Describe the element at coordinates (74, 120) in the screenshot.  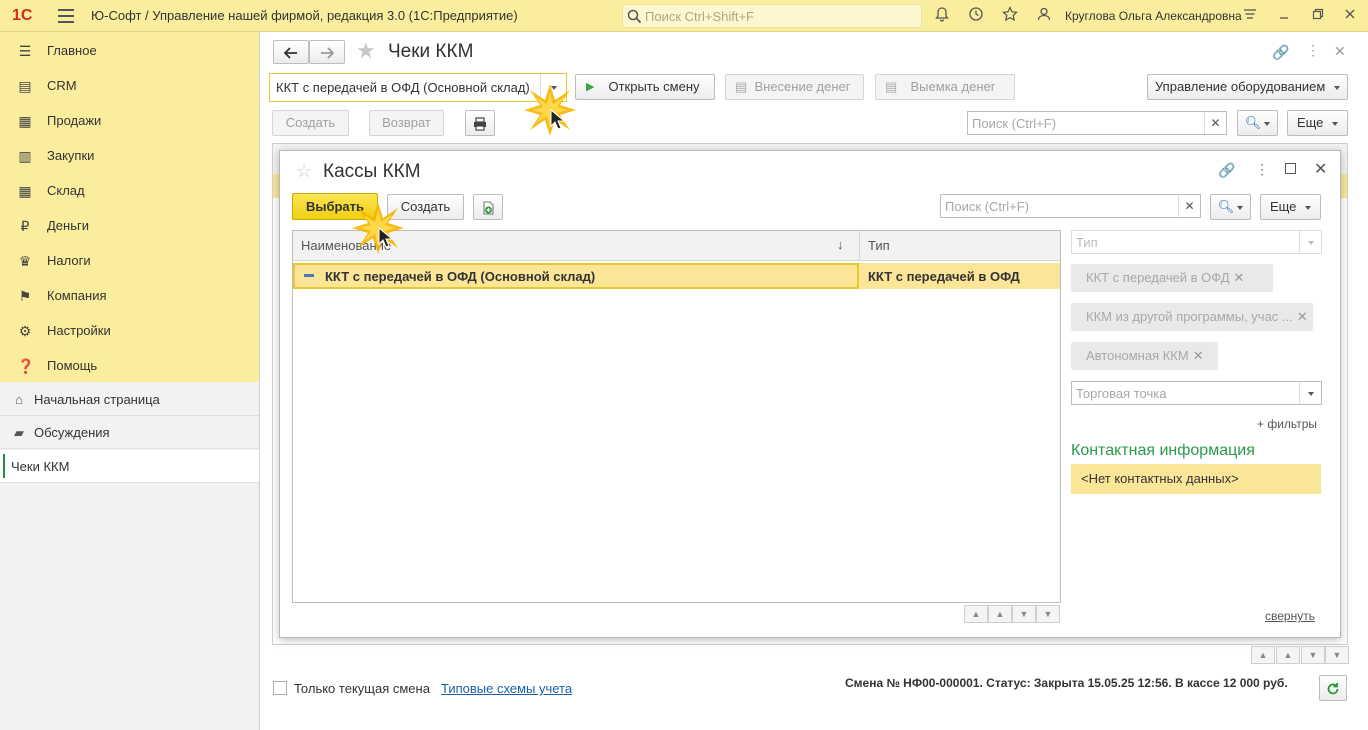
I see `section-label: Продажи` at that location.